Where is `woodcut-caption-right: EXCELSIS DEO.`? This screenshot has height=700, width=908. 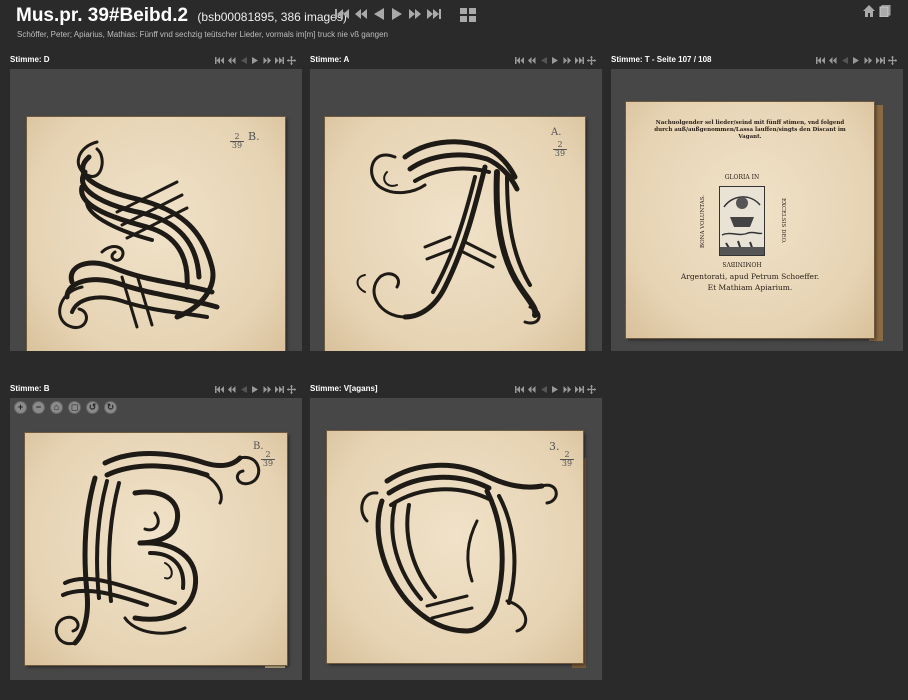
woodcut-caption-right: EXCELSIS DEO. is located at coordinates (783, 221).